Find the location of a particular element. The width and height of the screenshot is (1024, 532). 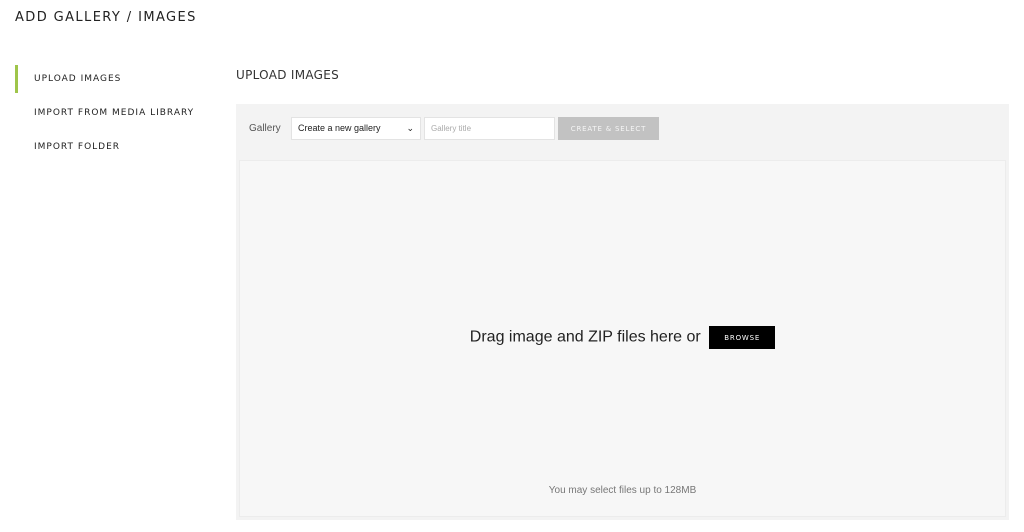

gallery-select-value: Create a new gallery is located at coordinates (339, 128).